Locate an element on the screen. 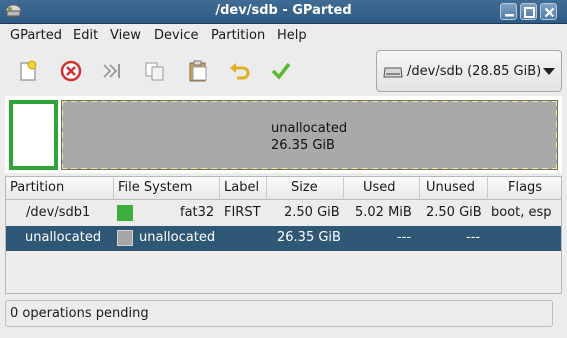  window-title: /dev/sdb - GParted is located at coordinates (283, 10).